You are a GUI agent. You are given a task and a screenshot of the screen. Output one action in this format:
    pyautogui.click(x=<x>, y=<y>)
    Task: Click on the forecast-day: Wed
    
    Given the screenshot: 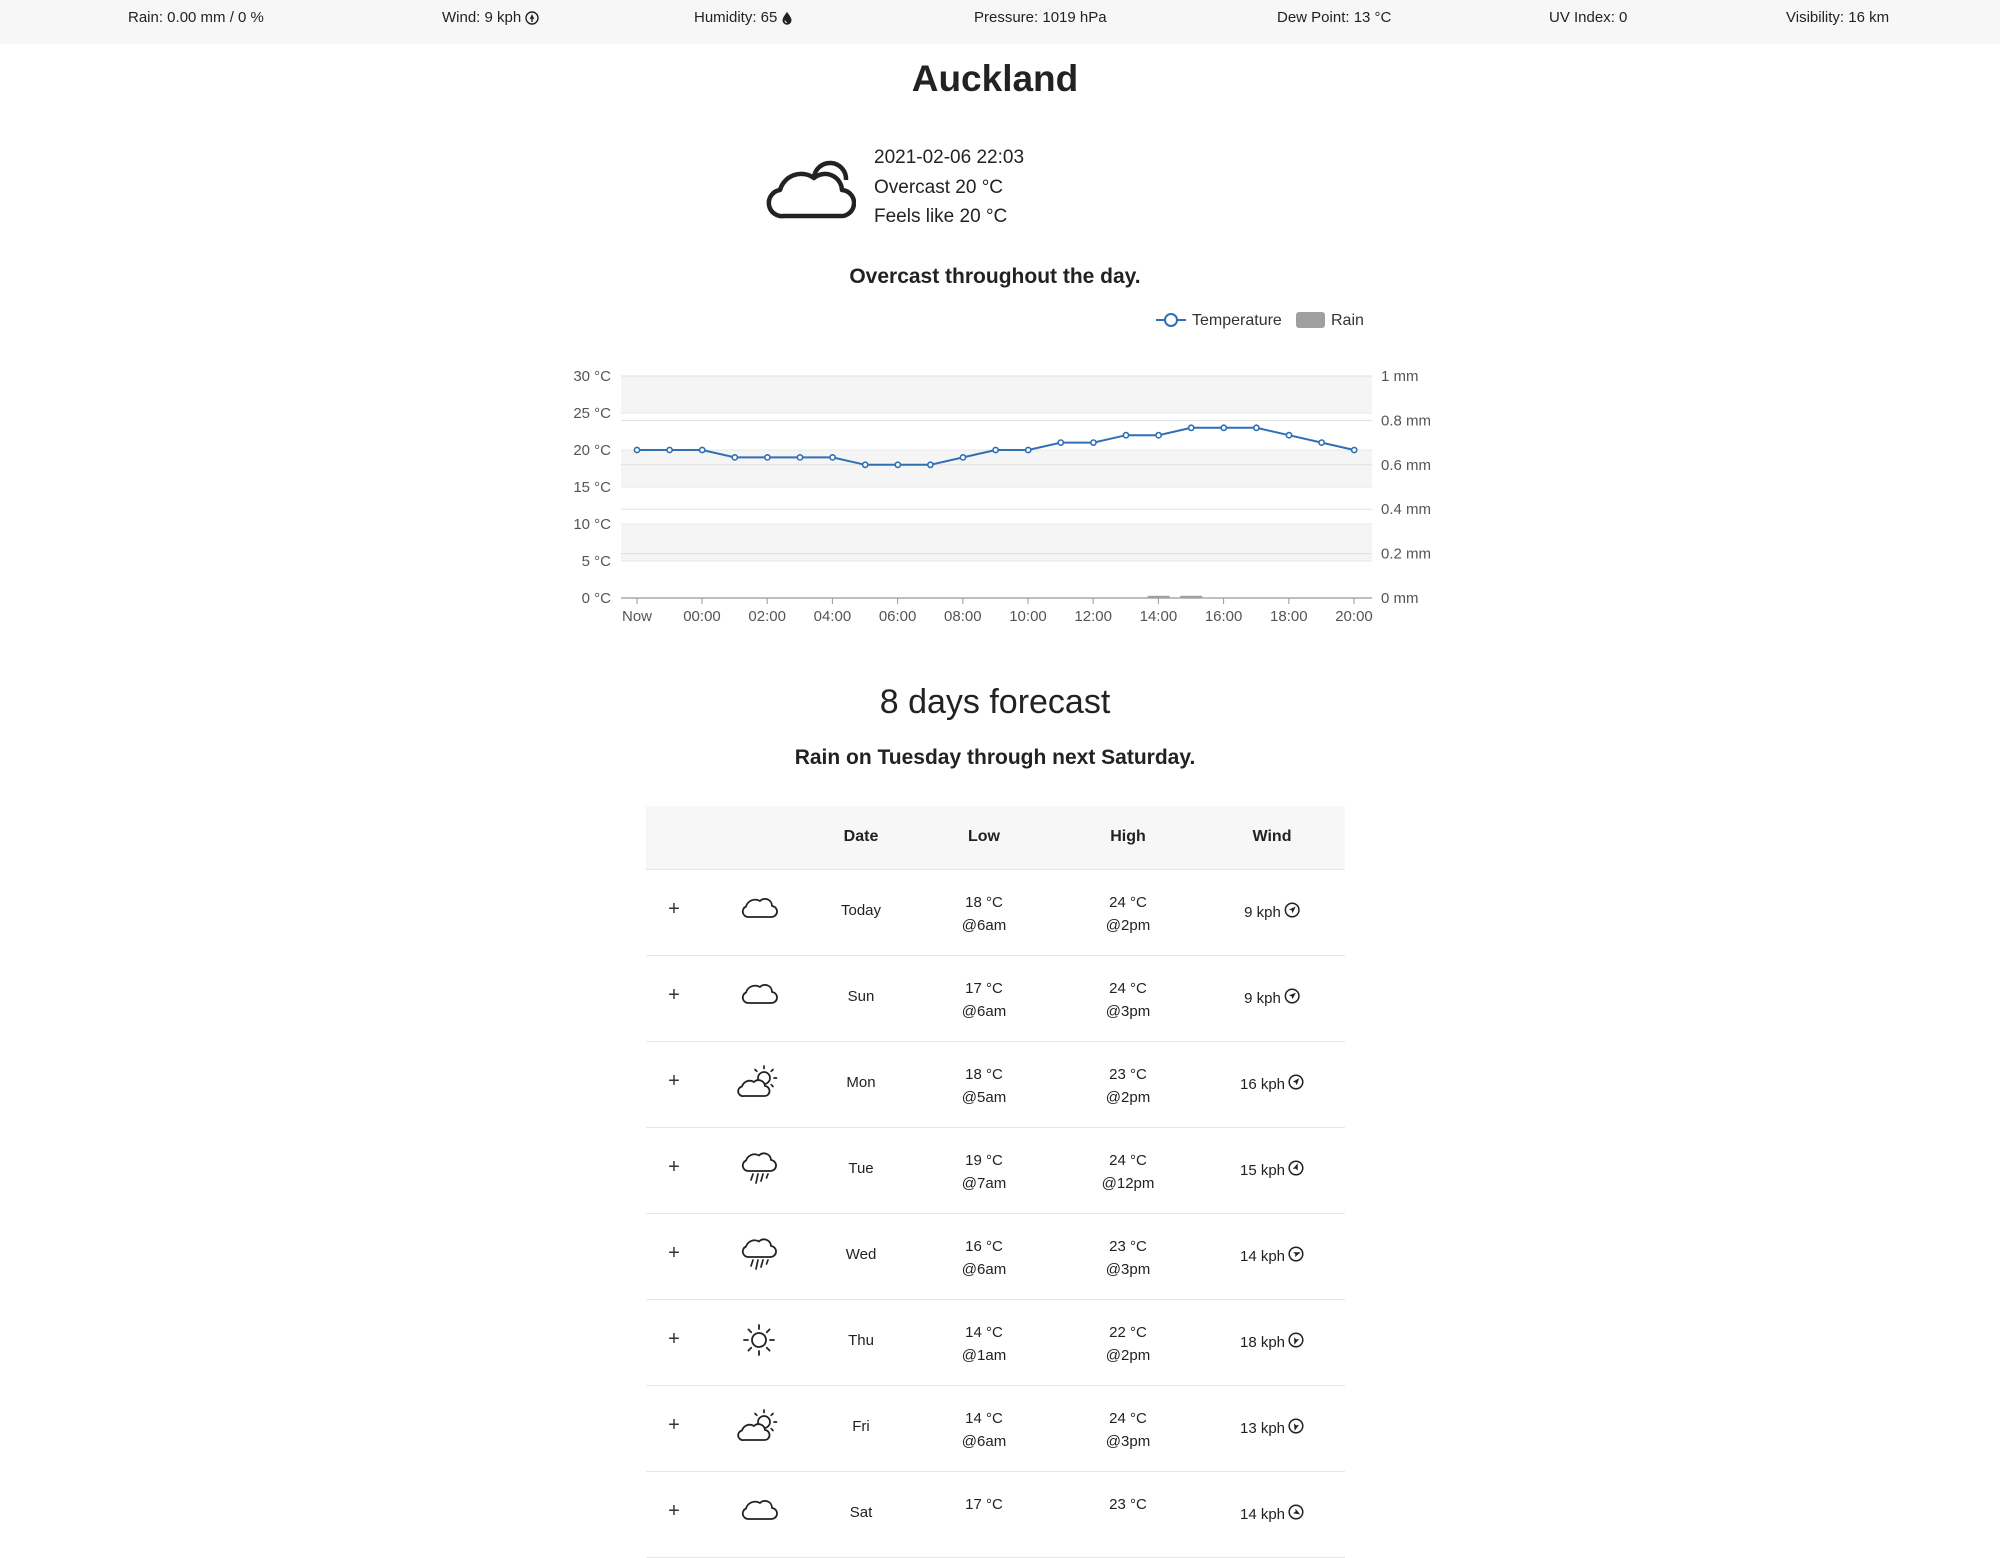 What is the action you would take?
    pyautogui.click(x=861, y=1254)
    